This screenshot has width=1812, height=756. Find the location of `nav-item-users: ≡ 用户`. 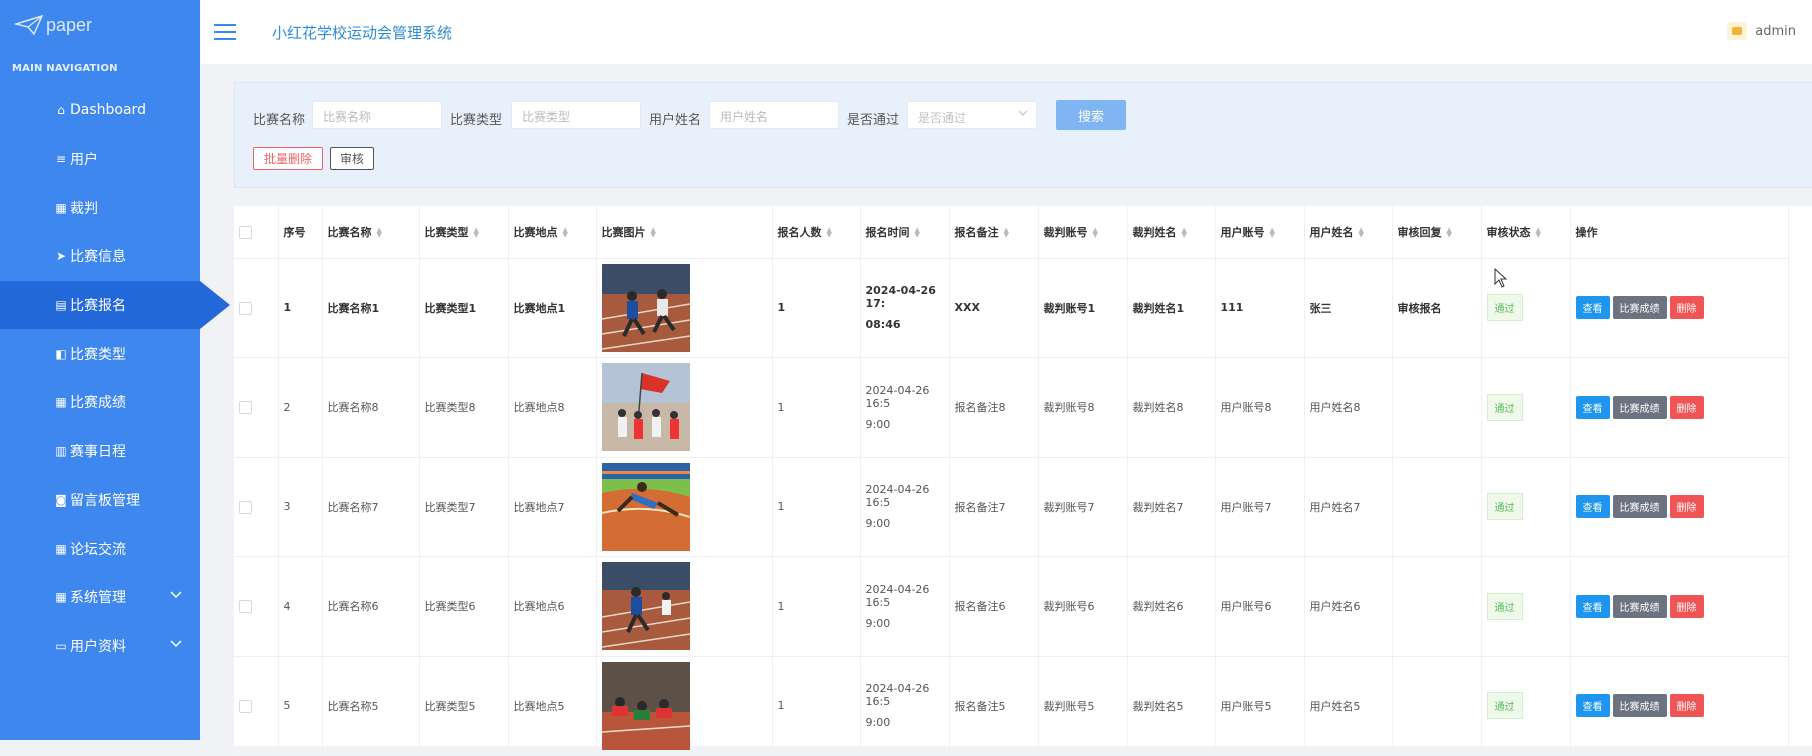

nav-item-users: ≡ 用户 is located at coordinates (100, 159).